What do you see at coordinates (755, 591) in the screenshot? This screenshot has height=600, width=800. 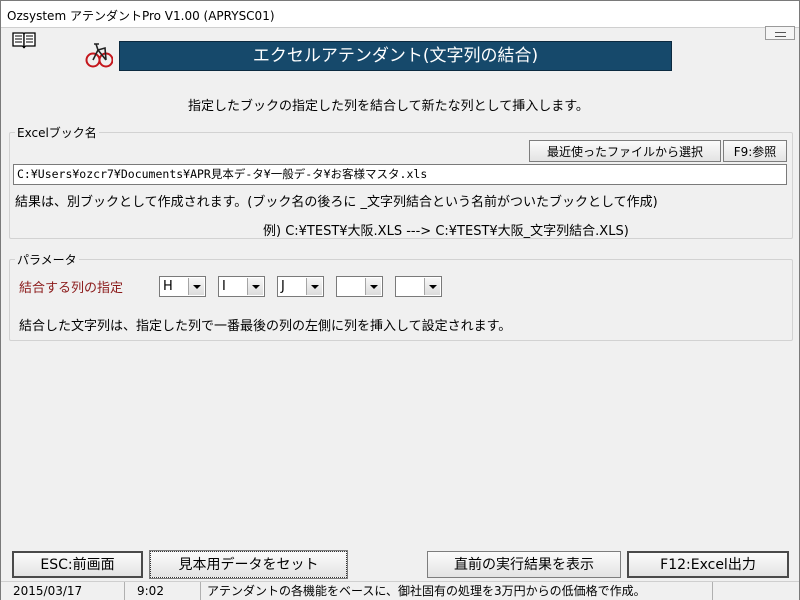 I see `status-extra` at bounding box center [755, 591].